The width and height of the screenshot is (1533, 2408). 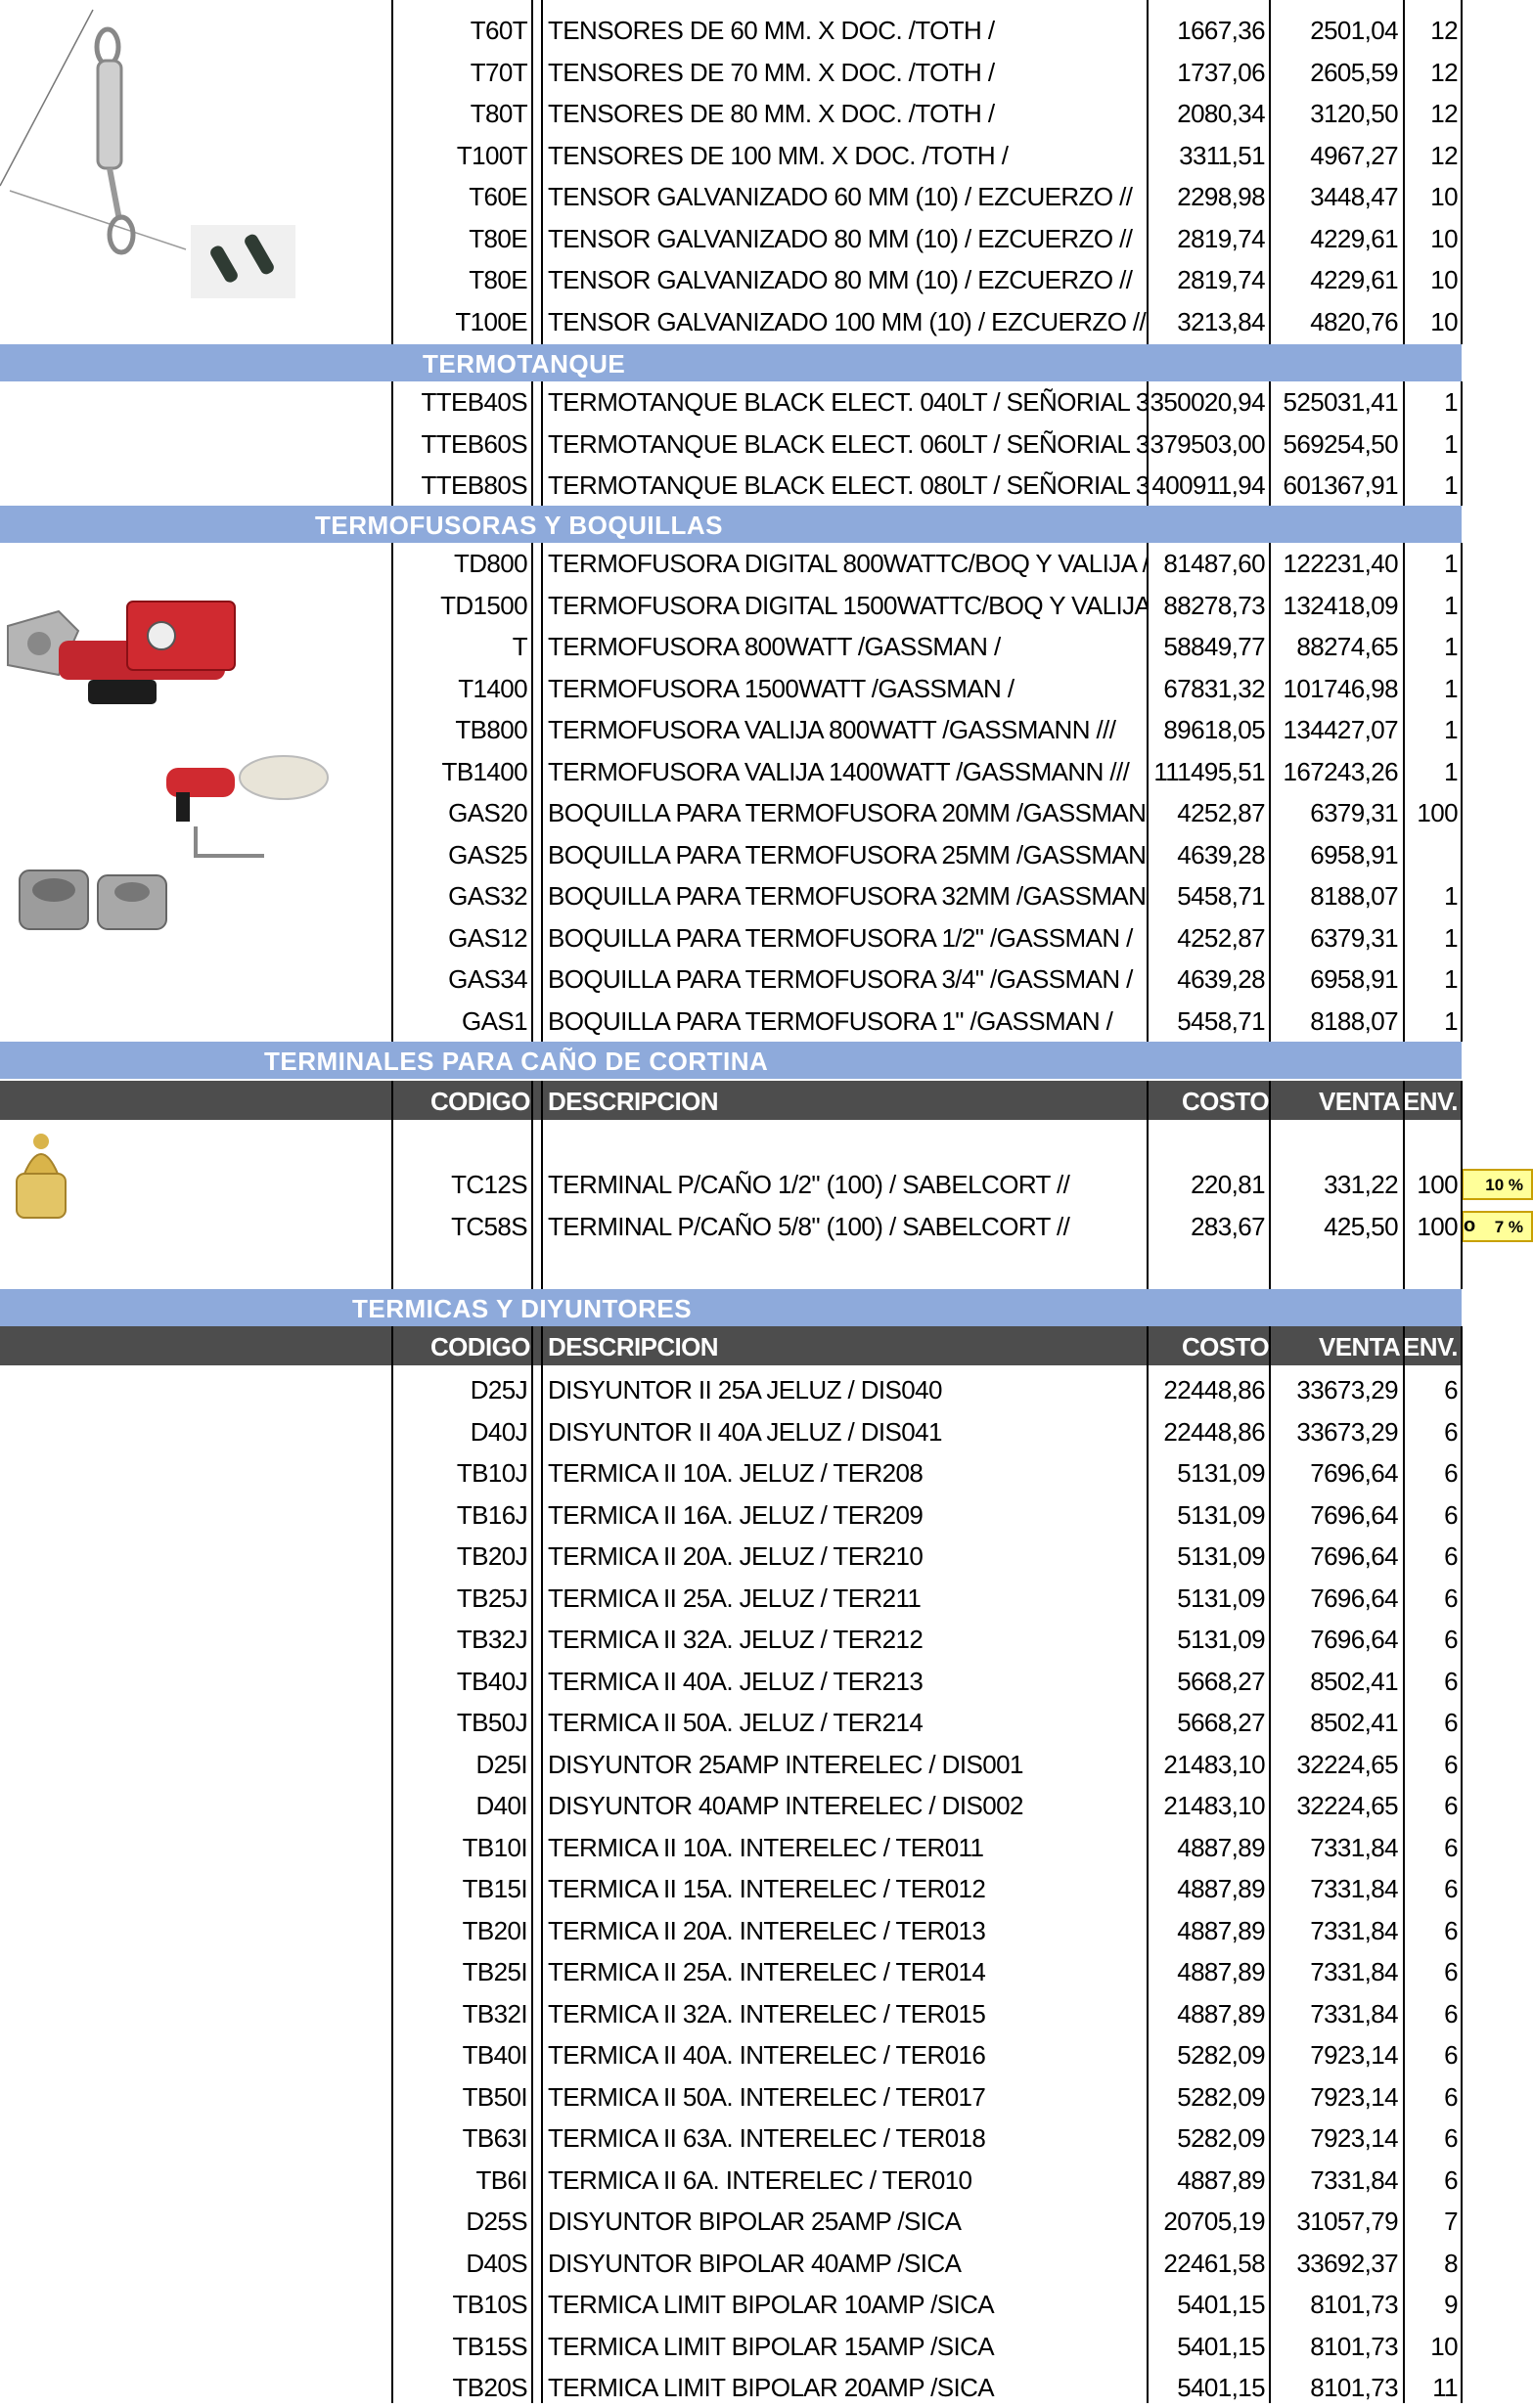 What do you see at coordinates (492, 1473) in the screenshot?
I see `cell-code: TB10J` at bounding box center [492, 1473].